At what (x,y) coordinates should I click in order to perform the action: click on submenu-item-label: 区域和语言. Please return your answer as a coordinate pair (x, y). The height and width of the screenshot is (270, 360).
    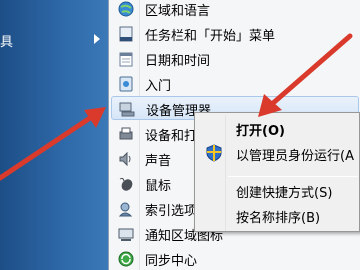
    Looking at the image, I should click on (178, 11).